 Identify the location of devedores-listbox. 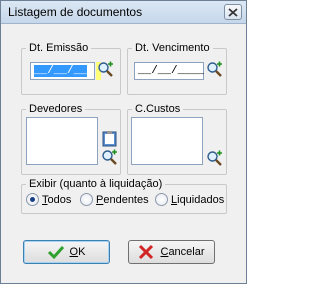
(62, 141).